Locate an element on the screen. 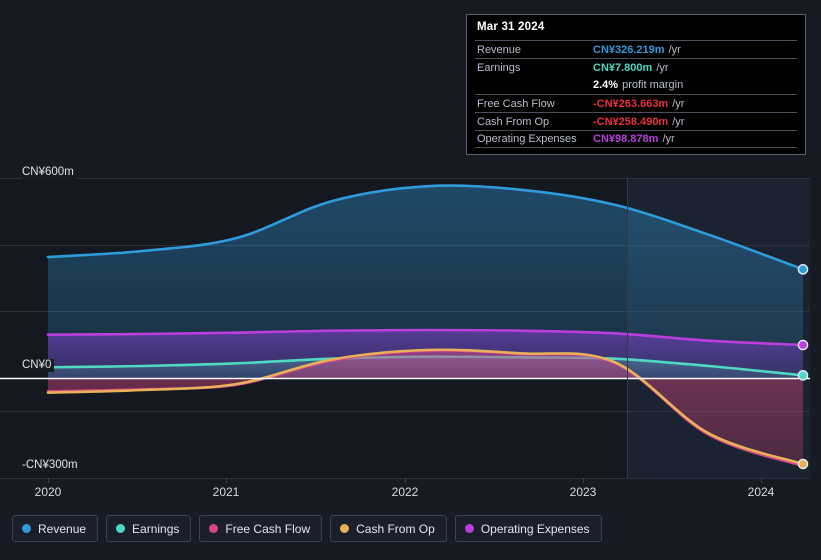 Image resolution: width=821 pixels, height=560 pixels. legend-item-free-cash-flow: Free Cash Flow is located at coordinates (261, 528).